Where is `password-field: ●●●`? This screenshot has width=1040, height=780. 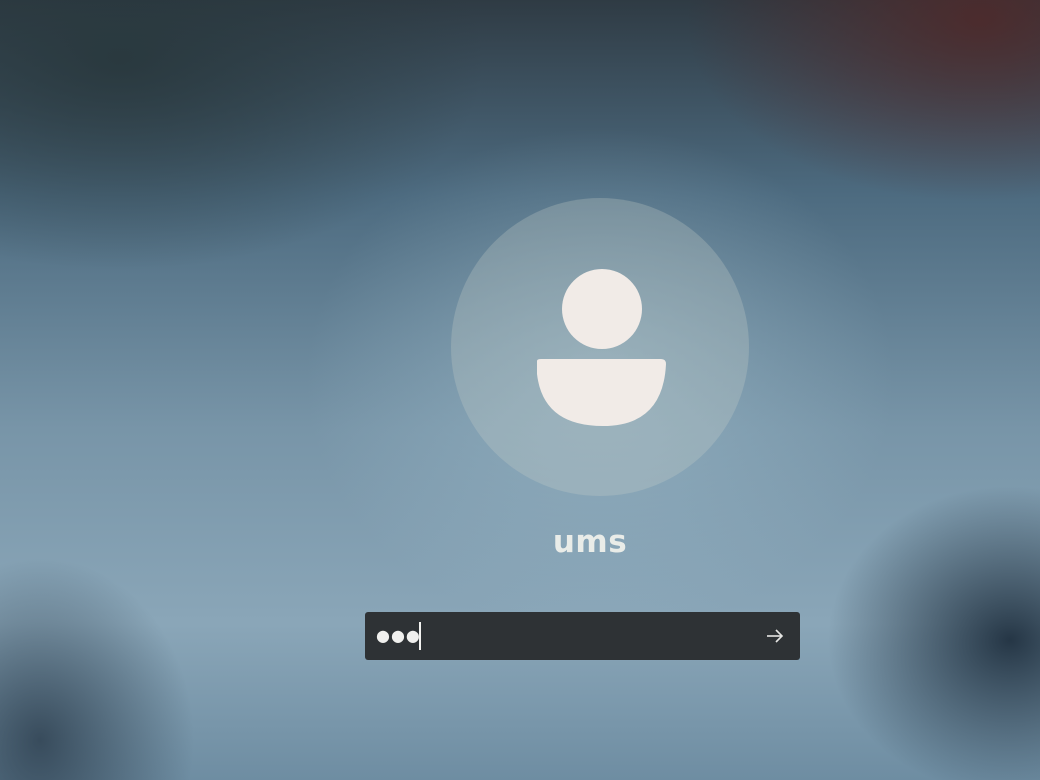
password-field: ●●● is located at coordinates (582, 636).